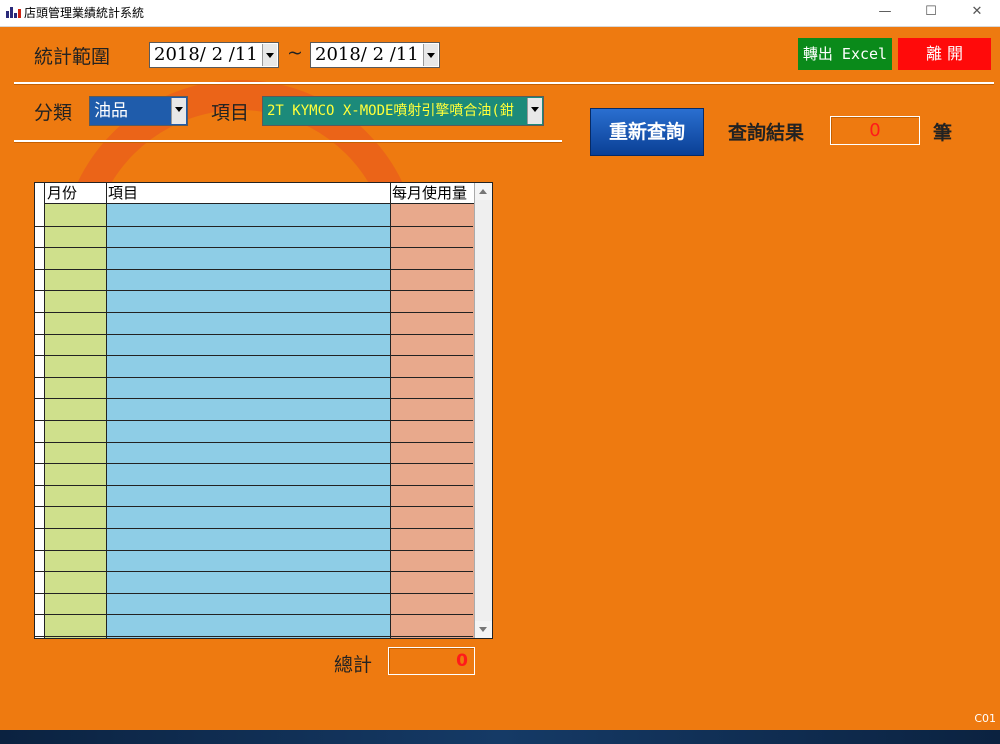  What do you see at coordinates (483, 191) in the screenshot?
I see `scroll-up-icon` at bounding box center [483, 191].